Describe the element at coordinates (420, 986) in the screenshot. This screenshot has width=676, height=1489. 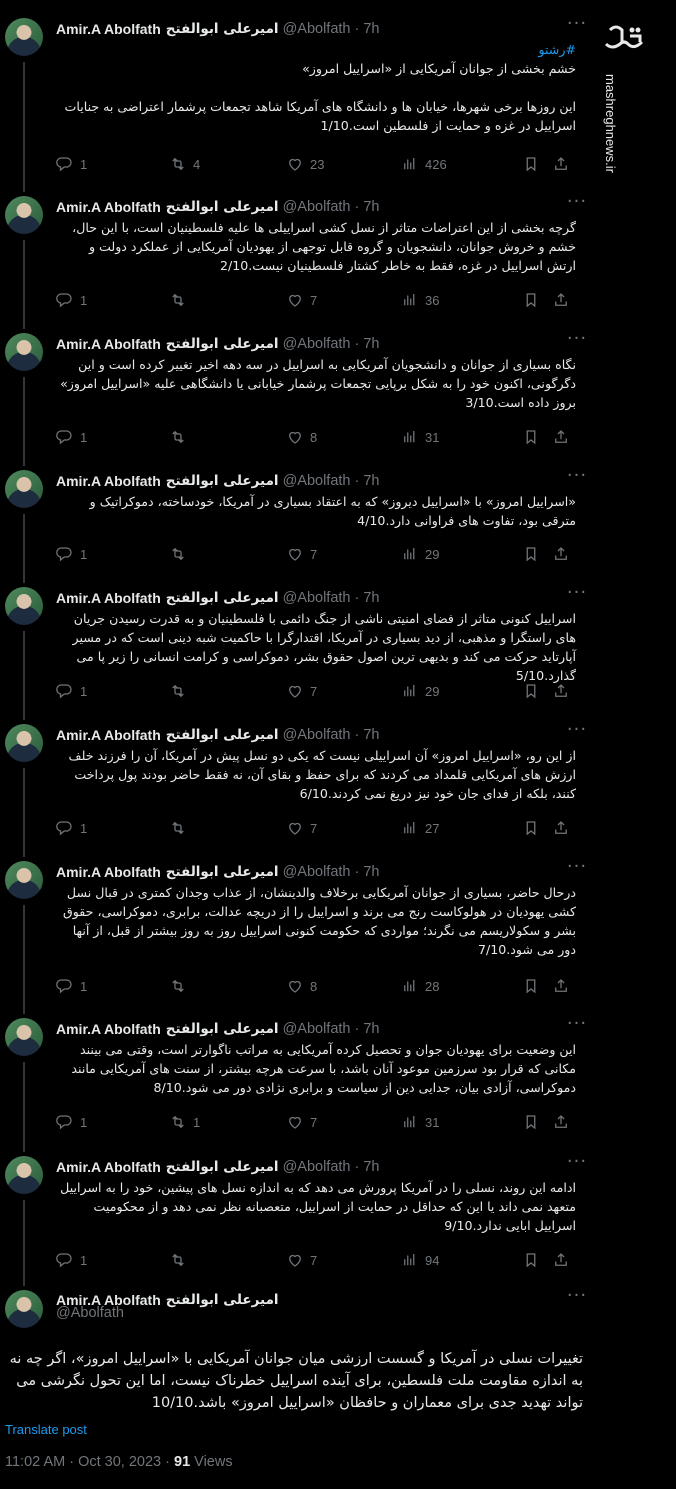
I see `views-button: 28` at that location.